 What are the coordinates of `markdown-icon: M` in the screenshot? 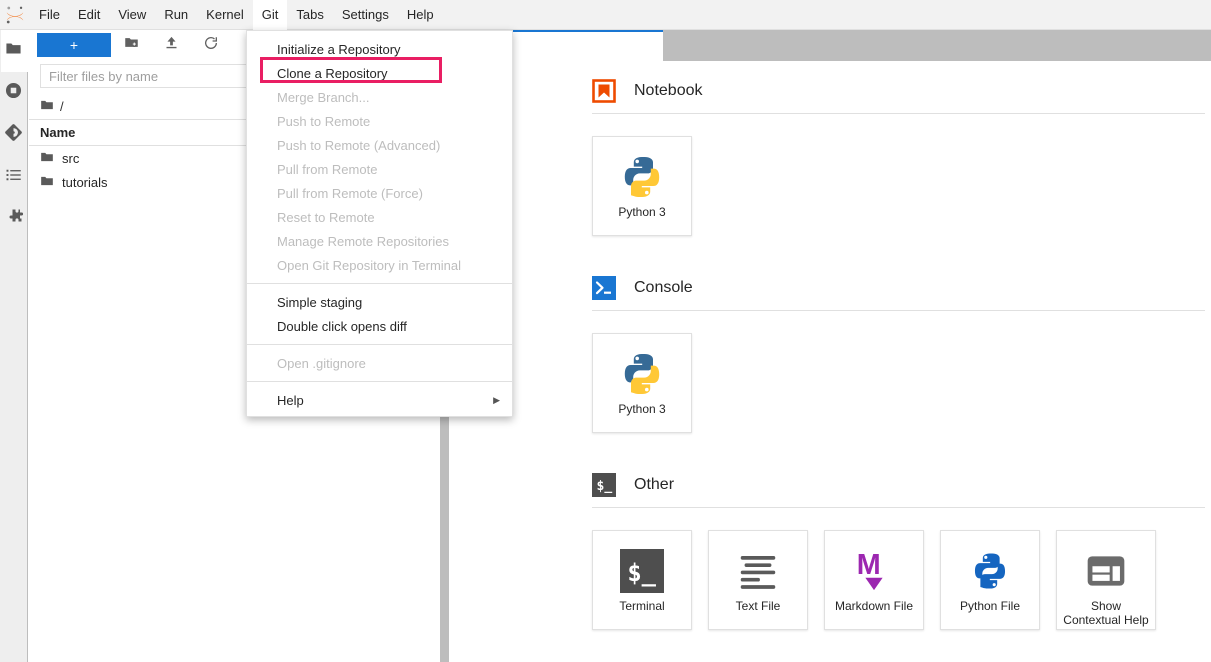 It's located at (874, 571).